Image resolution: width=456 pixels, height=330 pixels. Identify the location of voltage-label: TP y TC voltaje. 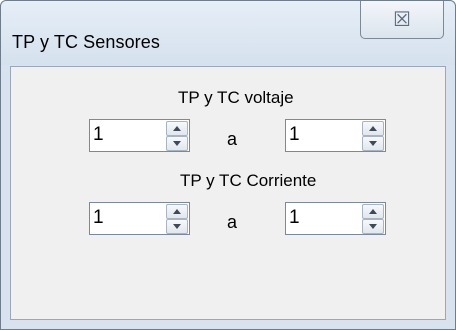
(236, 97).